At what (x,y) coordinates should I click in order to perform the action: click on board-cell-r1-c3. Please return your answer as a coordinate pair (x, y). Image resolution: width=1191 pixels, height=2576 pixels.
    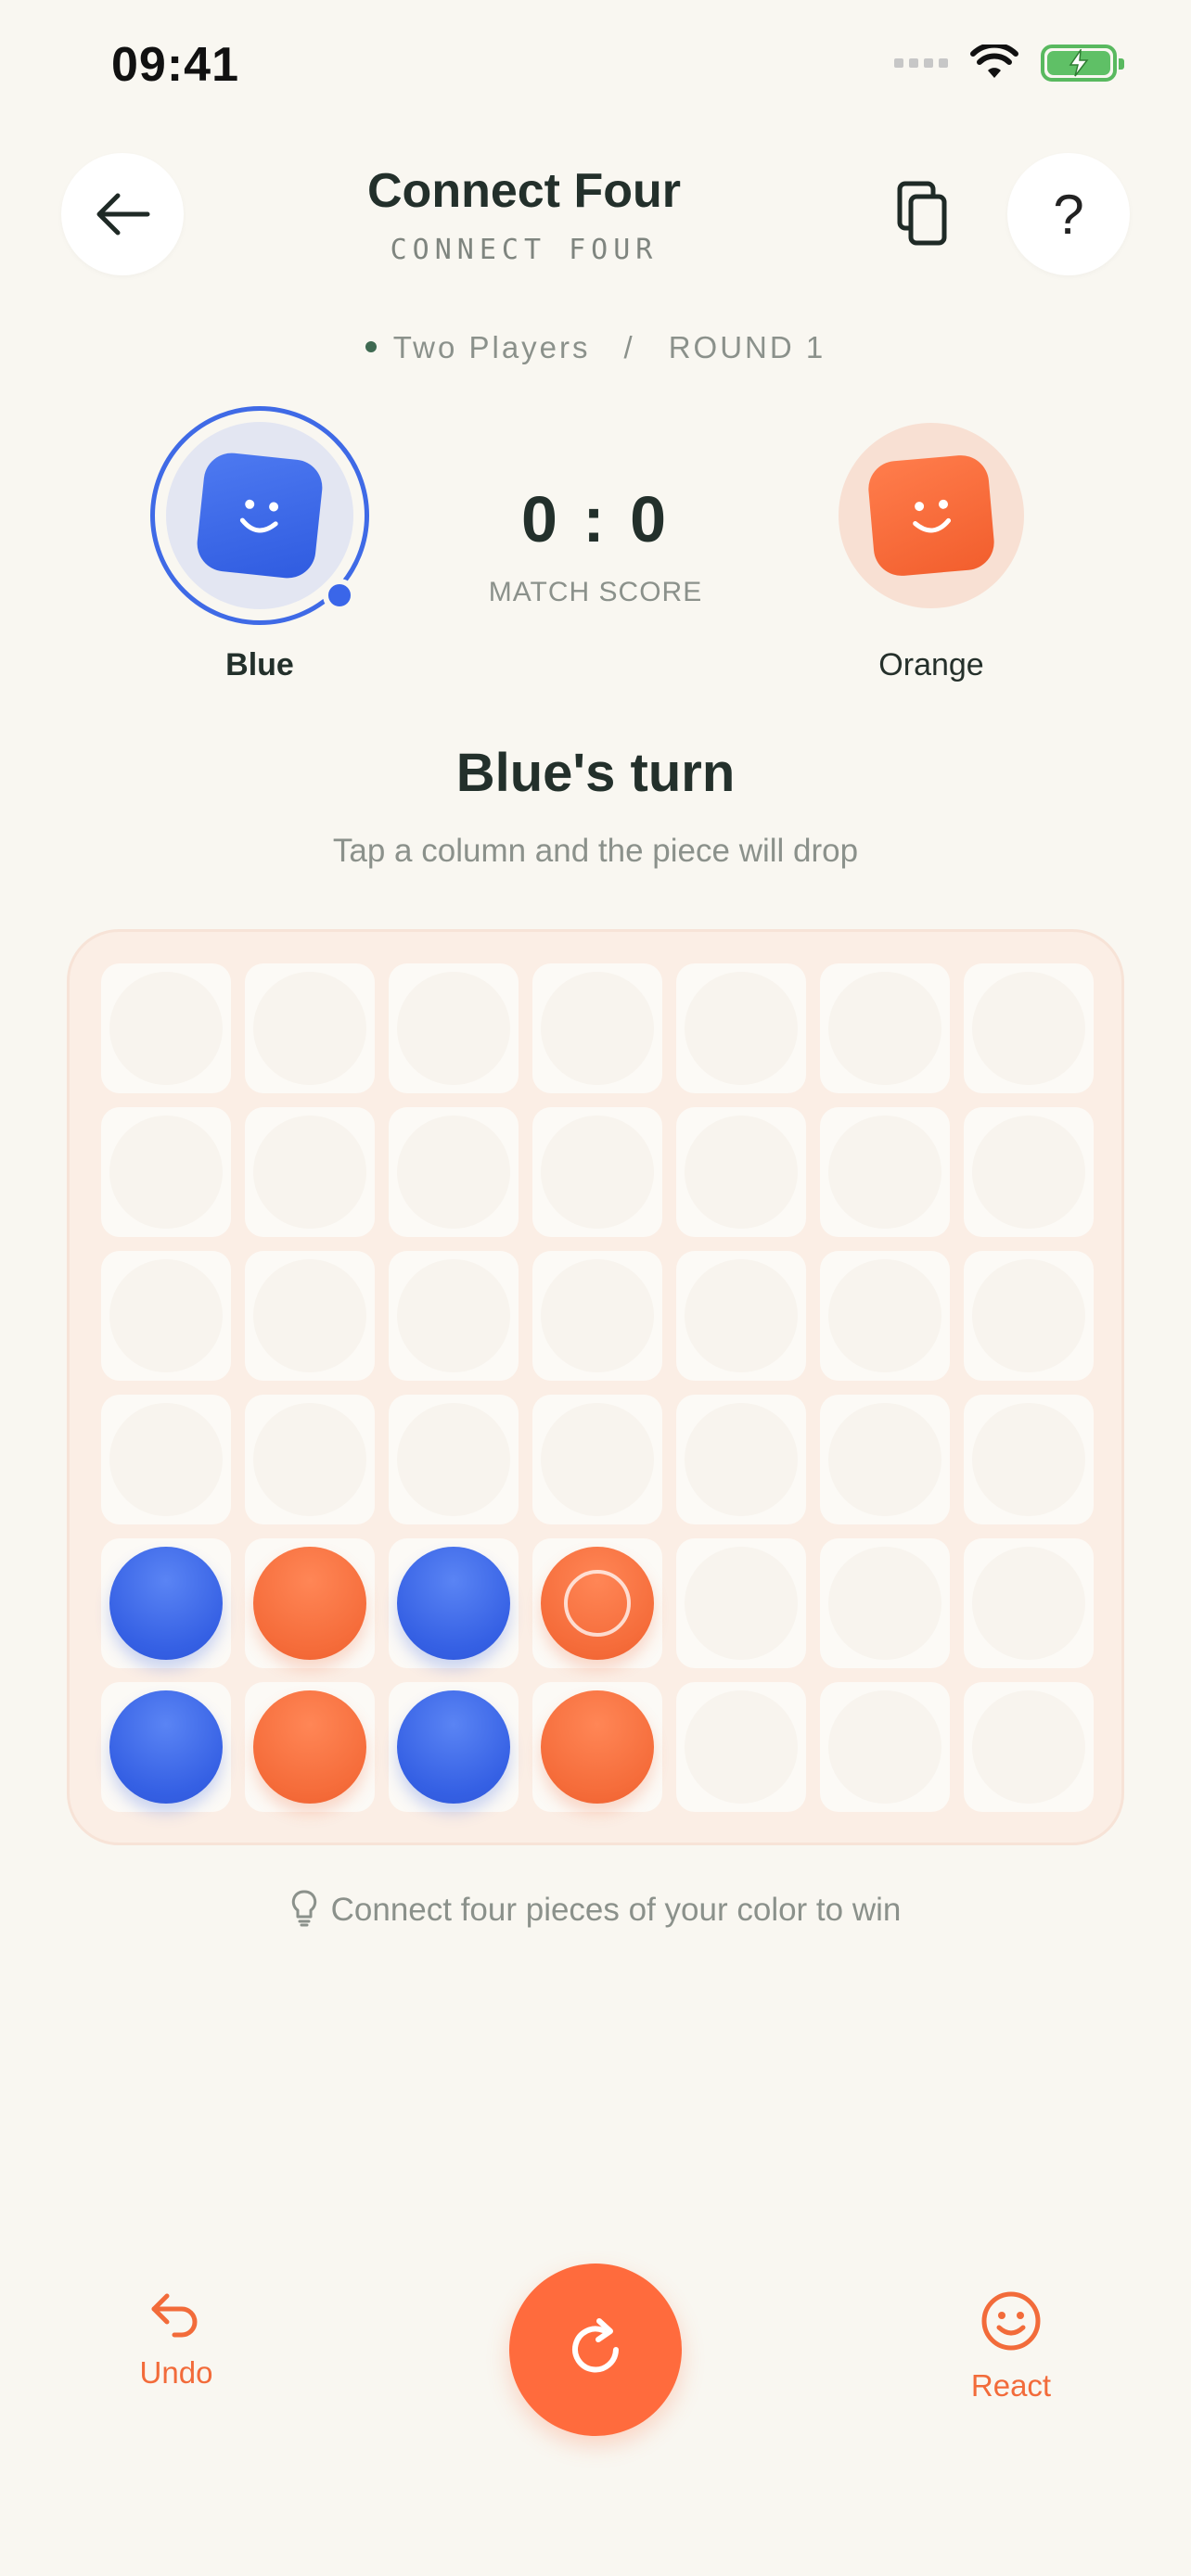
    Looking at the image, I should click on (597, 1172).